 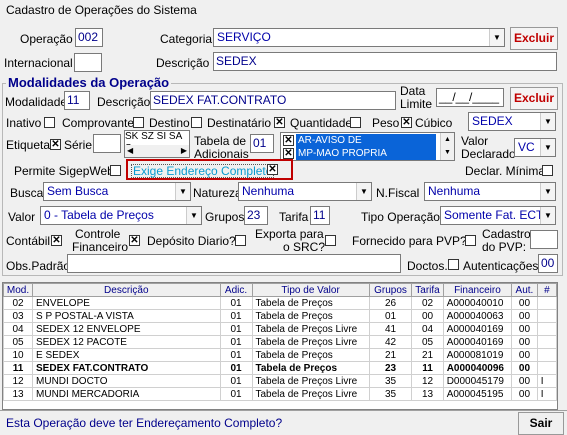 I want to click on adicional-ar-item: AR-AVISO DE RECEBIMENTO, so click(x=366, y=146).